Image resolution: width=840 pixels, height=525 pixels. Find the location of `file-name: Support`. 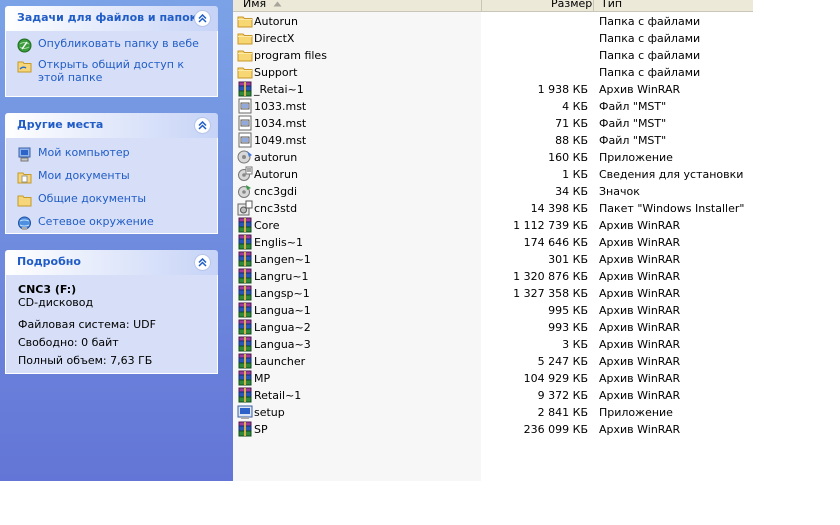

file-name: Support is located at coordinates (276, 72).